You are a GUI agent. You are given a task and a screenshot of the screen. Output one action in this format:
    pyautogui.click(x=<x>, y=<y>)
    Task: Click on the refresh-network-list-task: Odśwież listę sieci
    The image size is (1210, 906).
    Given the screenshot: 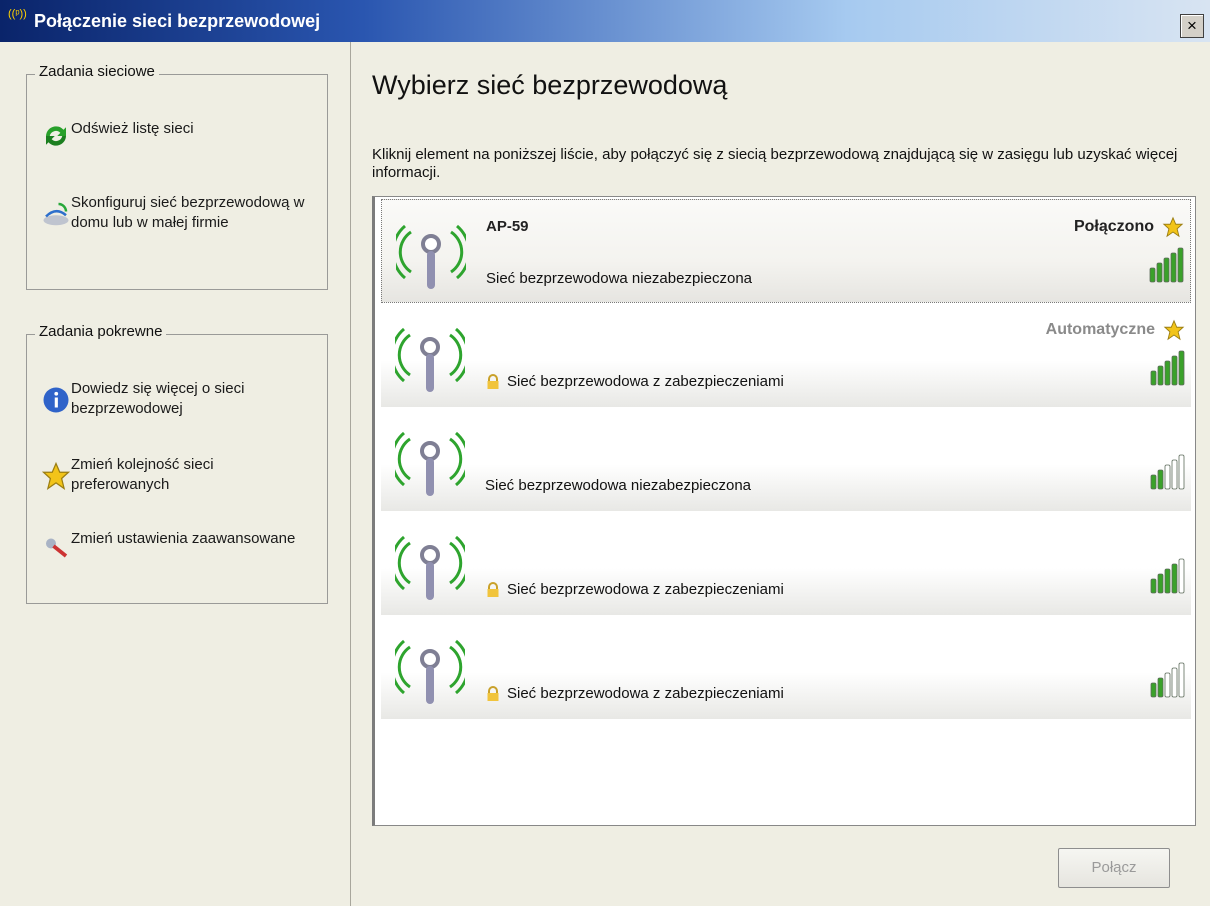 What is the action you would take?
    pyautogui.click(x=176, y=135)
    